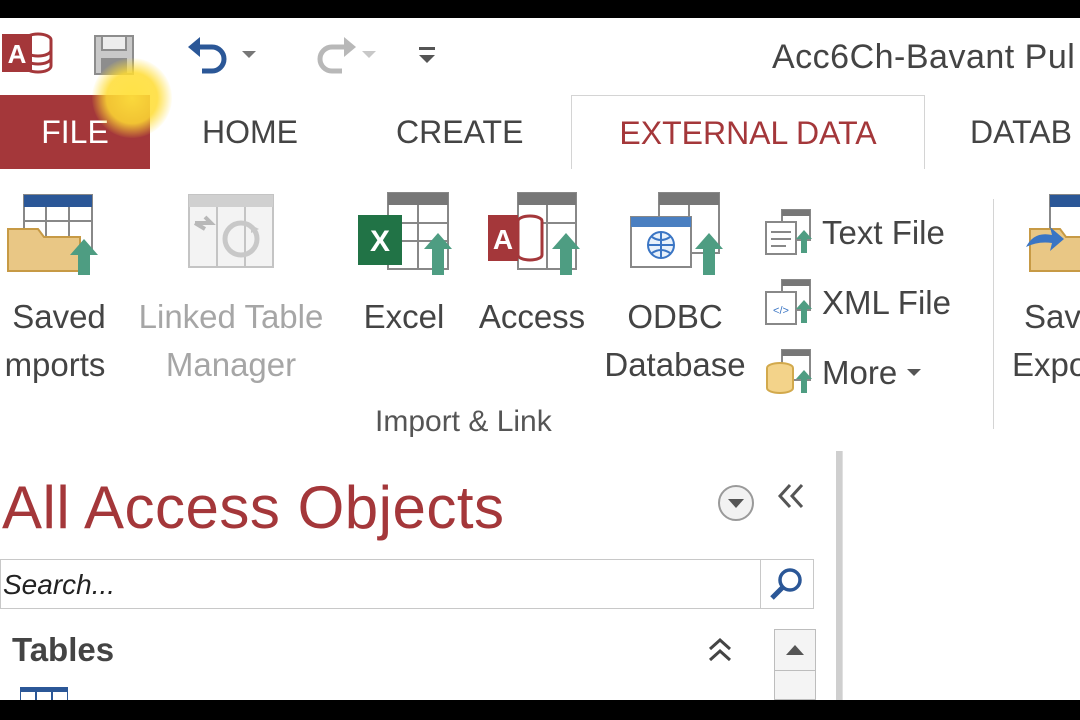 This screenshot has width=1080, height=720. I want to click on text-file-label: Text File, so click(883, 232).